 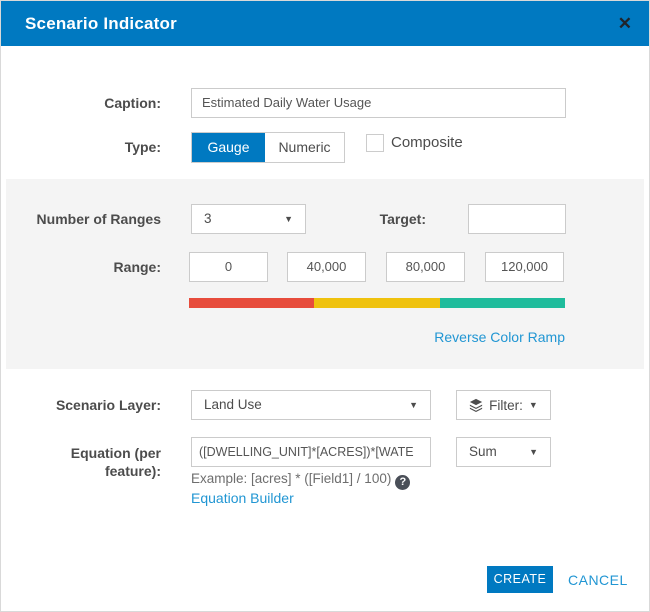 What do you see at coordinates (301, 480) in the screenshot?
I see `equation-example: Example: [acres] * ([Field1] / 100)?` at bounding box center [301, 480].